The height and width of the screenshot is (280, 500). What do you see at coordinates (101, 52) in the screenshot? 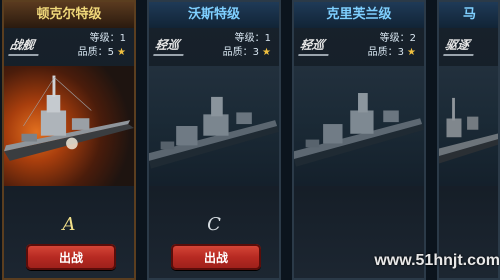
I see `quality-row: 品质：5 ★` at bounding box center [101, 52].